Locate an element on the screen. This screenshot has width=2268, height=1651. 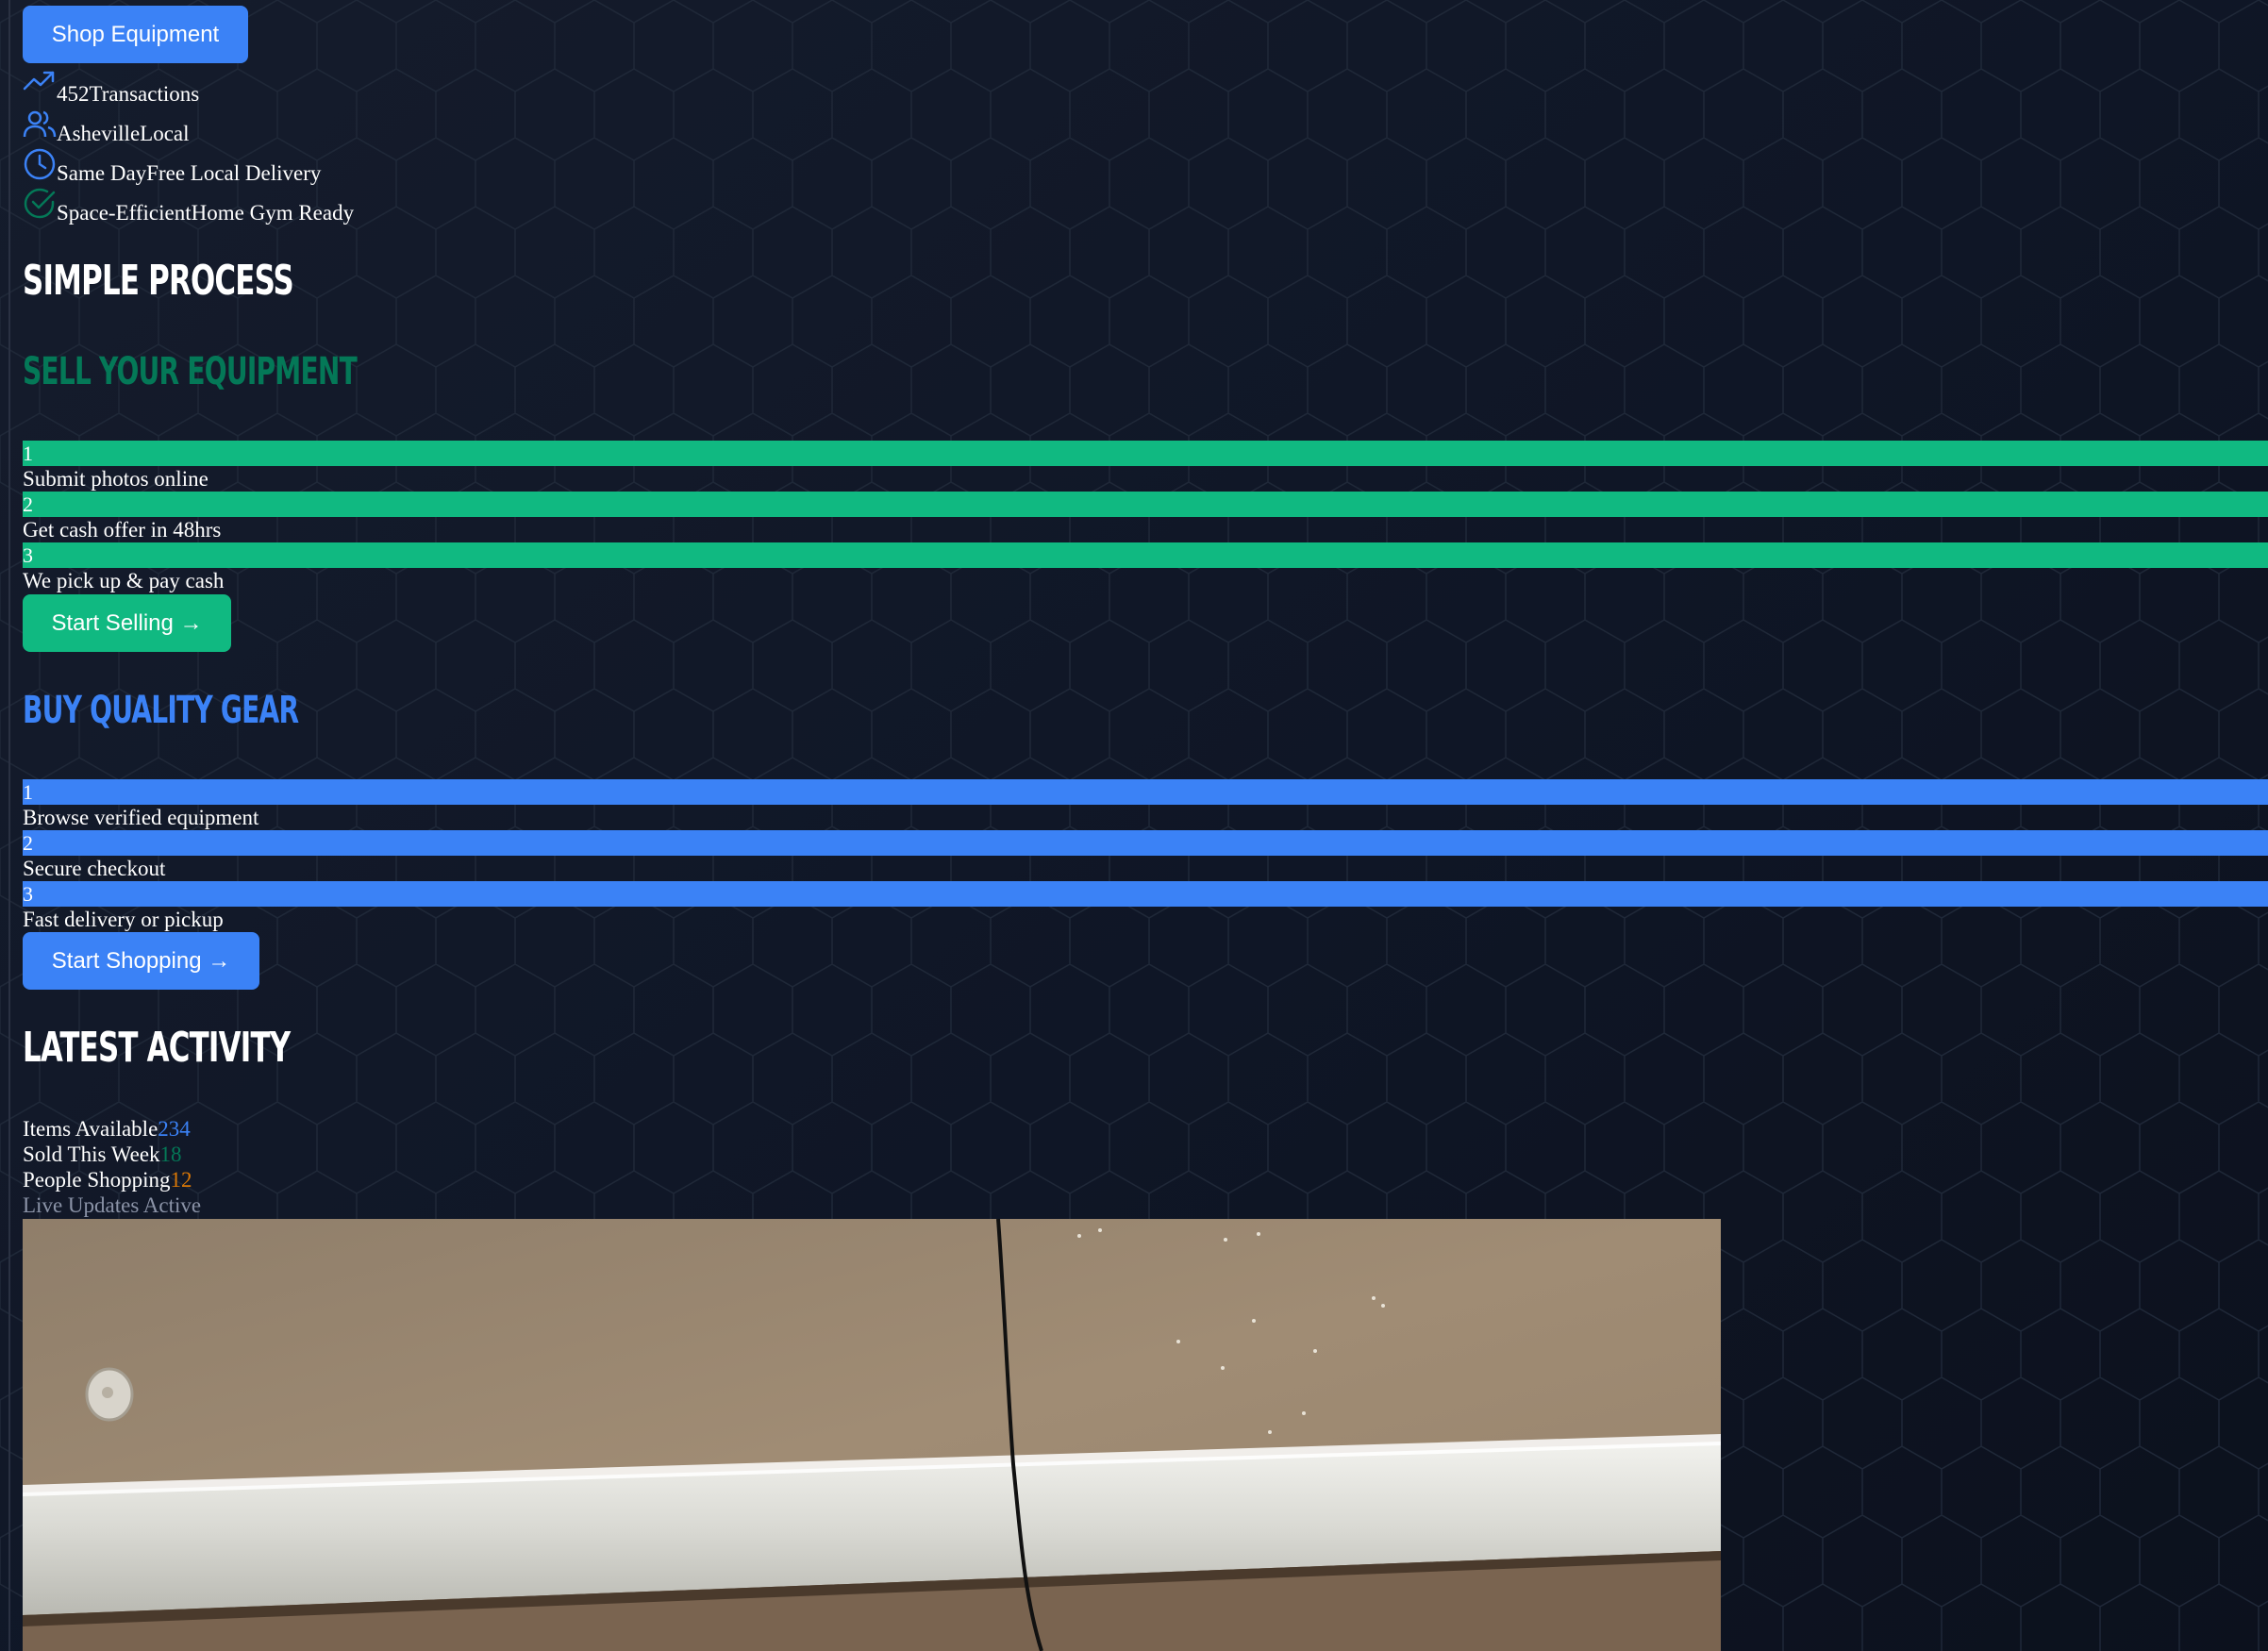
activity-value: 234 is located at coordinates (175, 1129).